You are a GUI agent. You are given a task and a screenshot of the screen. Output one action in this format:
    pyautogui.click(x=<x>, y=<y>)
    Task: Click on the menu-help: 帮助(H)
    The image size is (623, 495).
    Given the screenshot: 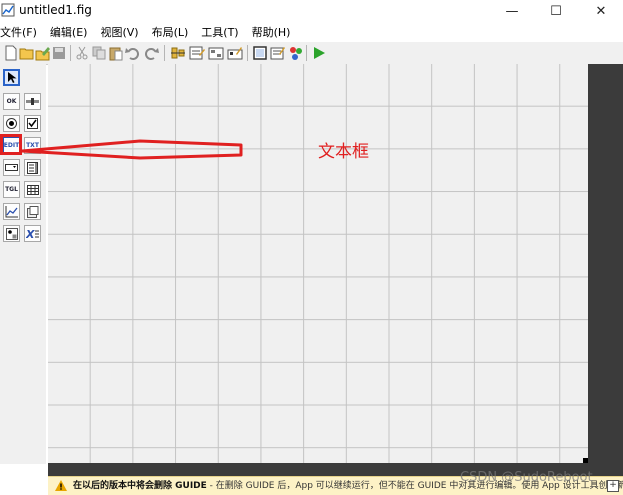 What is the action you would take?
    pyautogui.click(x=274, y=32)
    